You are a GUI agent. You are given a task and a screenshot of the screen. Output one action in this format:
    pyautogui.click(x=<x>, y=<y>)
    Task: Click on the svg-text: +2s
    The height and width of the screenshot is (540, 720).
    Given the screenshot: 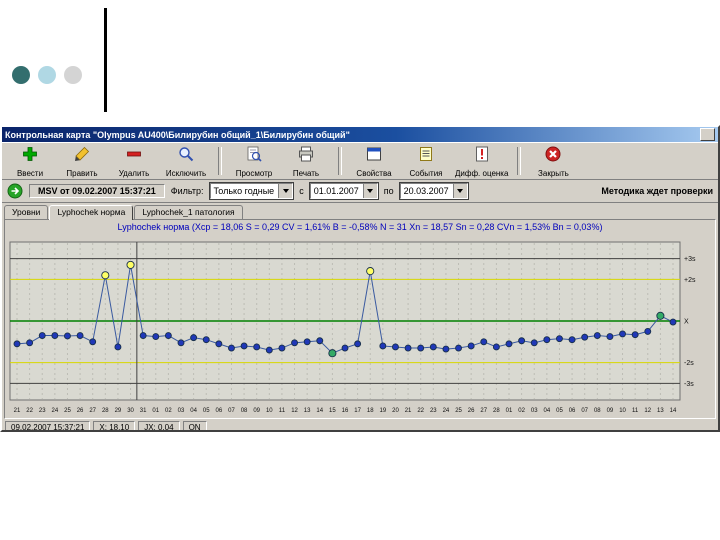 What is the action you would take?
    pyautogui.click(x=690, y=280)
    